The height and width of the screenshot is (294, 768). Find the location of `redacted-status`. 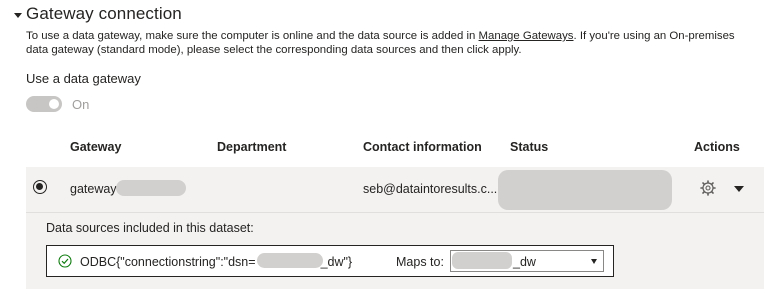

redacted-status is located at coordinates (585, 190).